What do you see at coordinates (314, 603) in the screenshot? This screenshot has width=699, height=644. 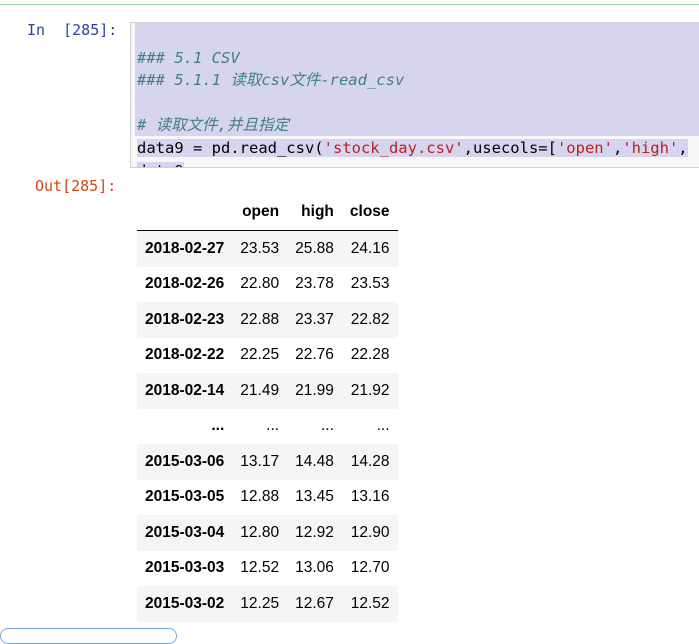 I see `cell-high: 12.67` at bounding box center [314, 603].